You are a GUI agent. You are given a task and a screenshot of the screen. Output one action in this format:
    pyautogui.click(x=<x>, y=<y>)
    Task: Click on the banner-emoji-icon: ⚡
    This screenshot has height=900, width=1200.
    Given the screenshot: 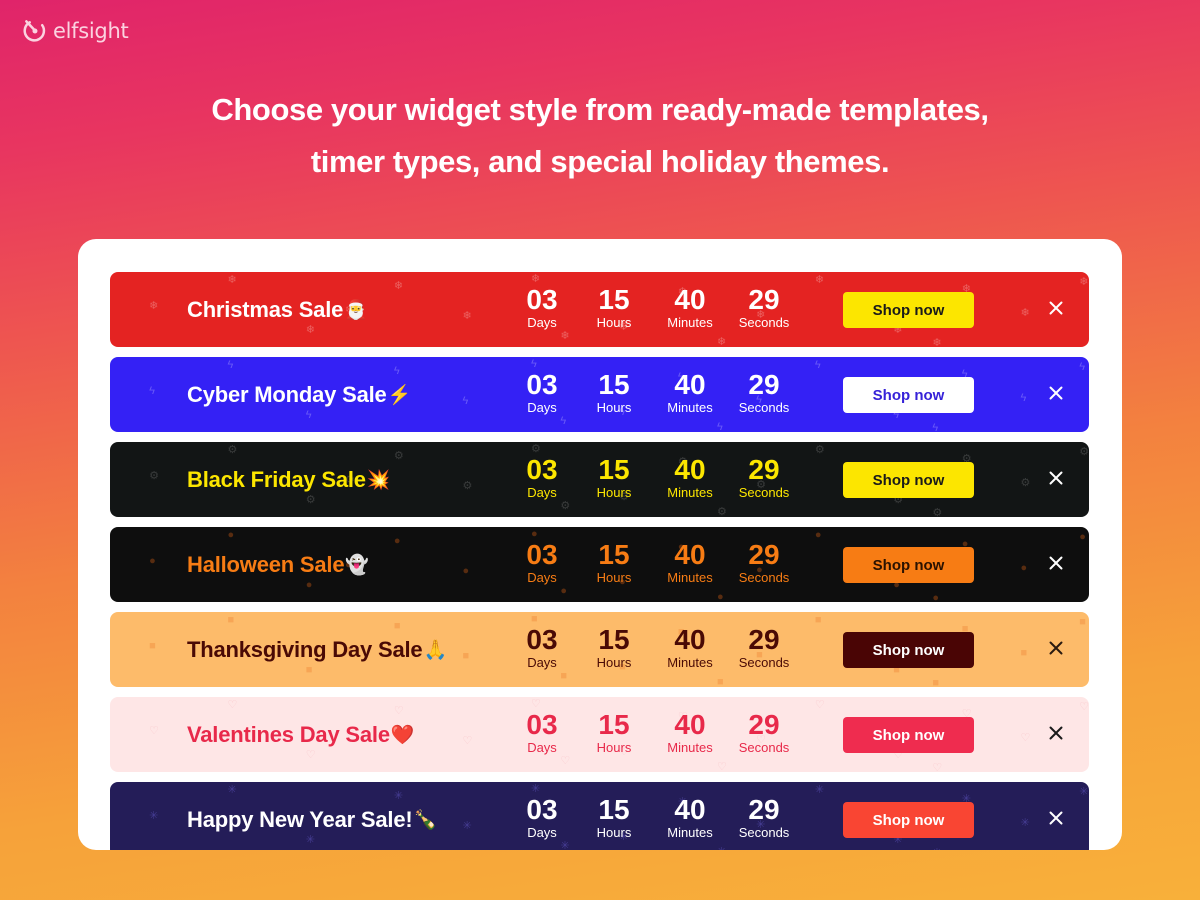 What is the action you would take?
    pyautogui.click(x=399, y=395)
    